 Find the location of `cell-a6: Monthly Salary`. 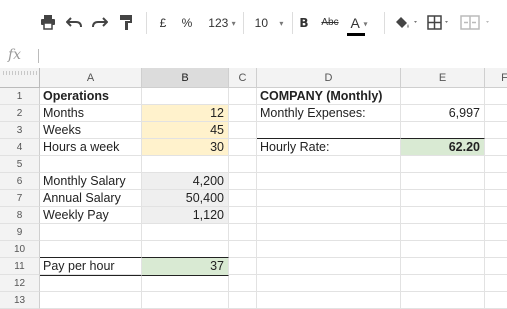

cell-a6: Monthly Salary is located at coordinates (91, 181).